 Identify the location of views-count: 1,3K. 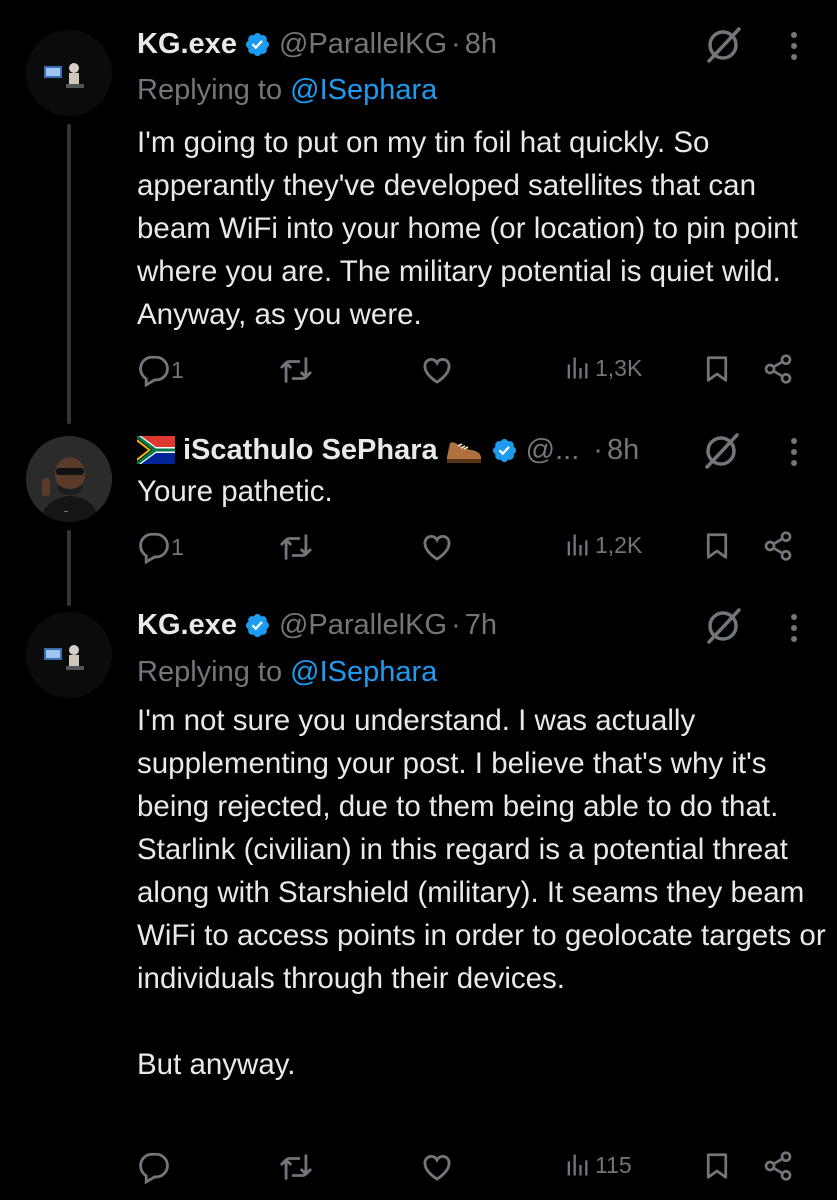
(619, 367).